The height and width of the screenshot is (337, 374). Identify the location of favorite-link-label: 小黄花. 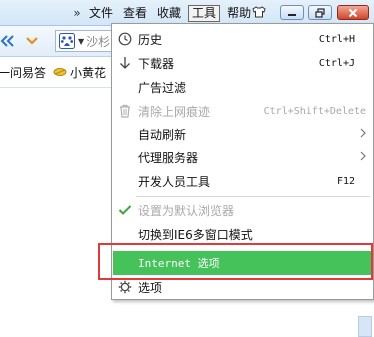
(88, 72).